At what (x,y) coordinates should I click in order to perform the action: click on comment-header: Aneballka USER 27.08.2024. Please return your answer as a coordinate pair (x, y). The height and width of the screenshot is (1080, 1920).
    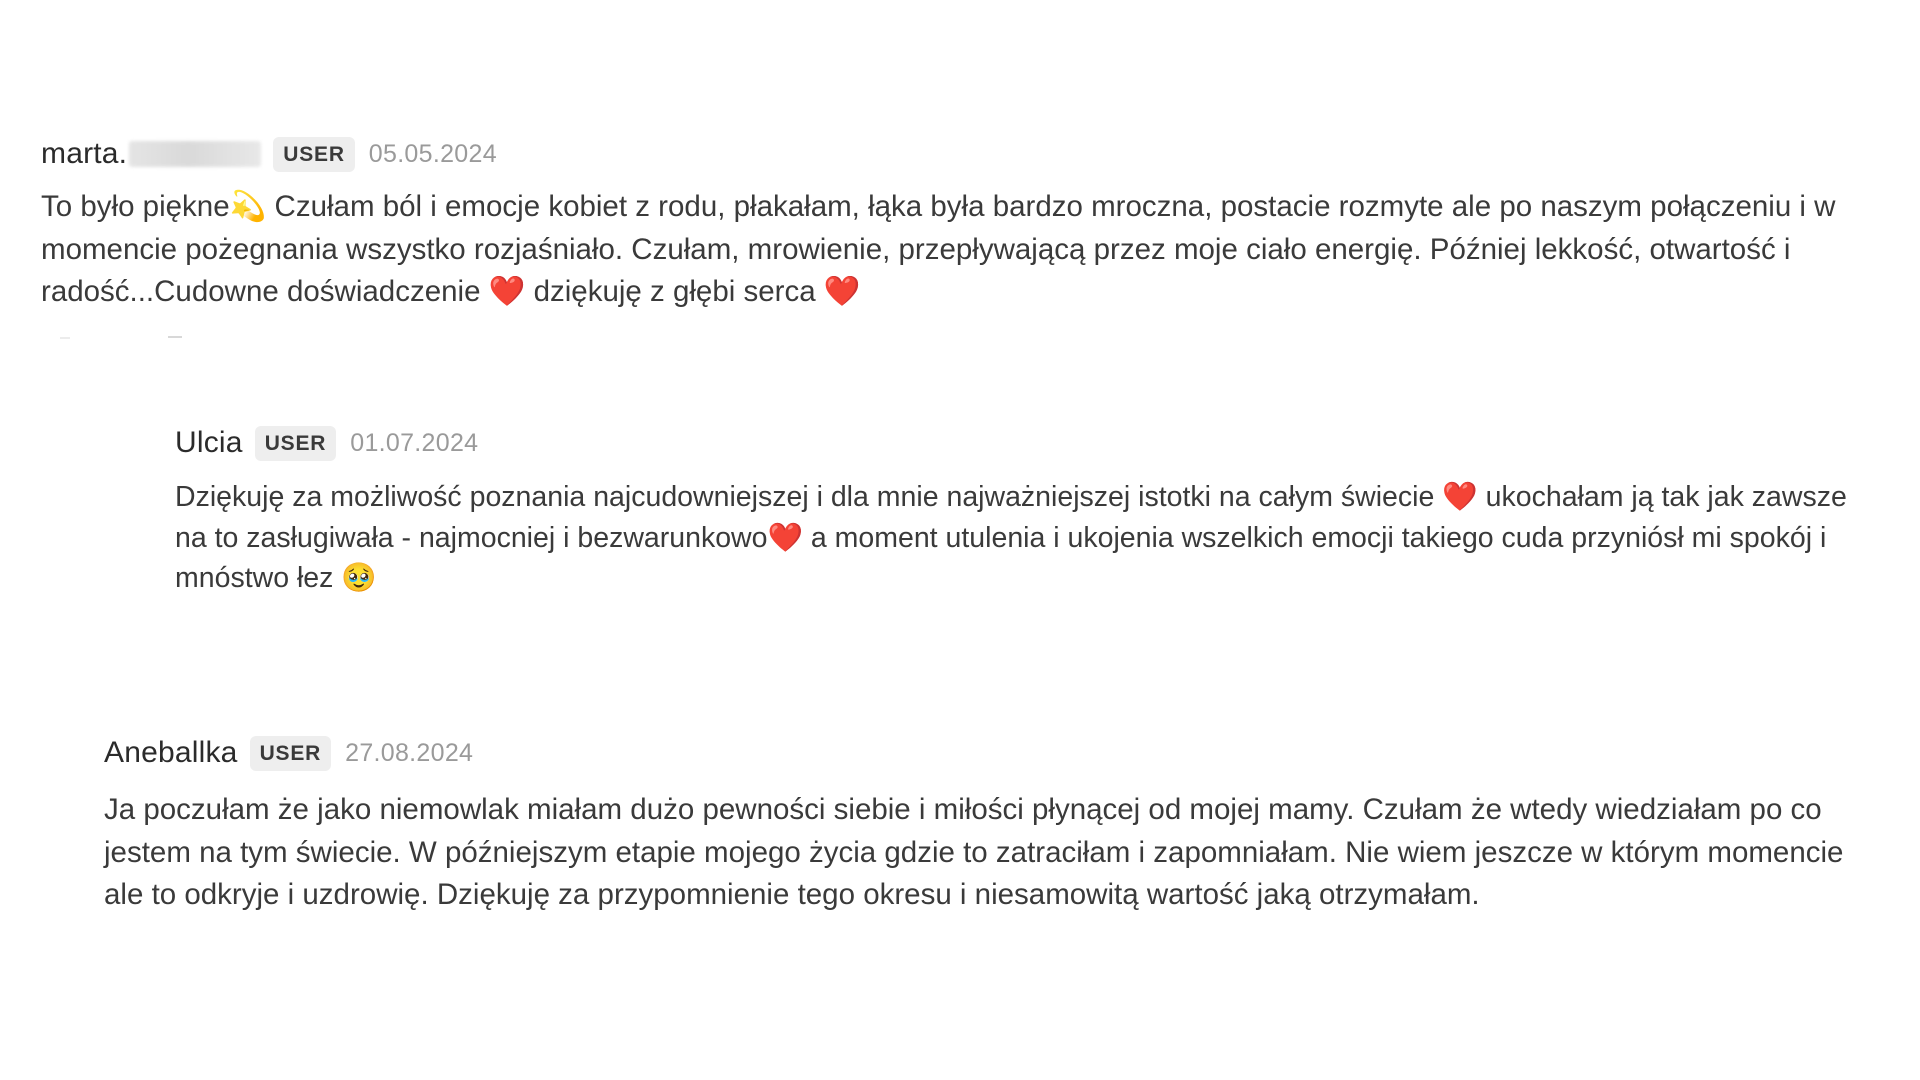
    Looking at the image, I should click on (984, 753).